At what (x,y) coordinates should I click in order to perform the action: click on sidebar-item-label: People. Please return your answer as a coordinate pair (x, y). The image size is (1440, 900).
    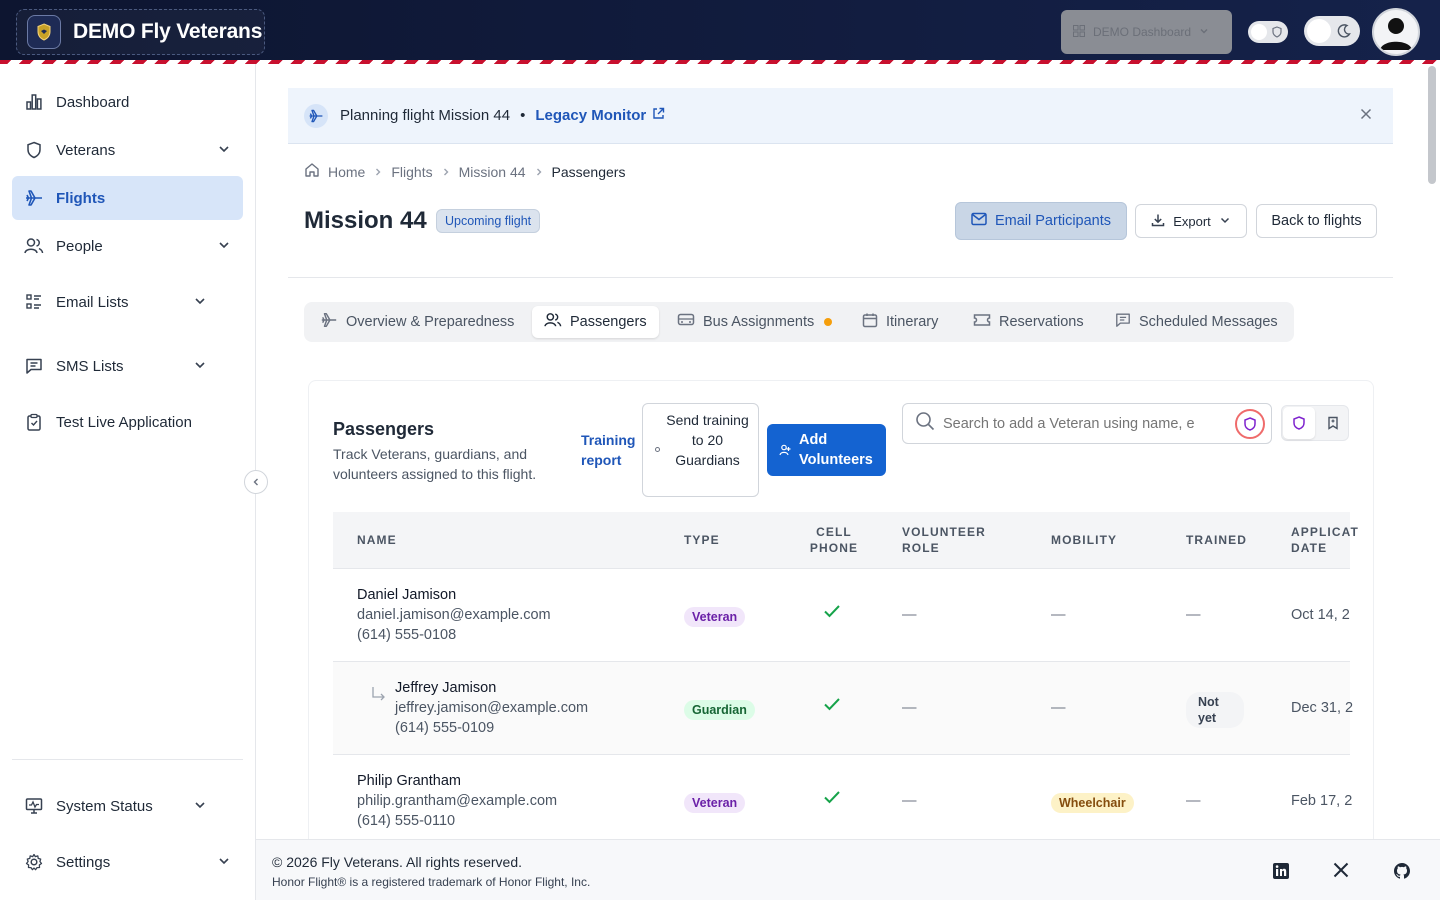
    Looking at the image, I should click on (79, 246).